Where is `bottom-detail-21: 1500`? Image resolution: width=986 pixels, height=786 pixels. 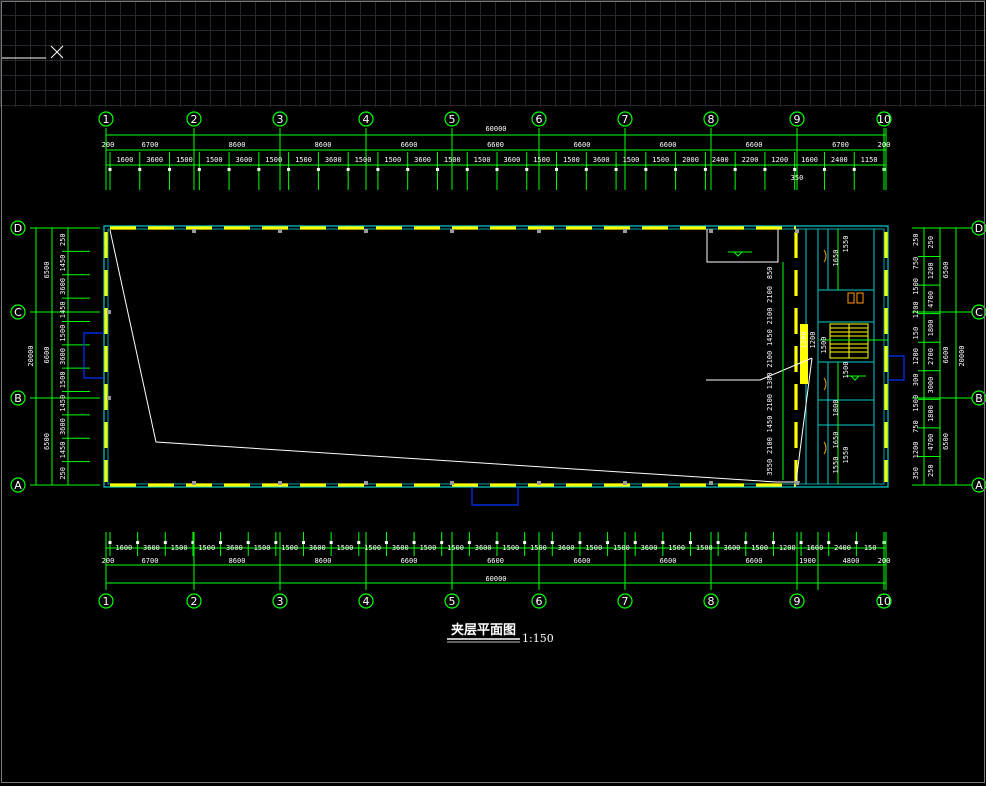 bottom-detail-21: 1500 is located at coordinates (704, 548).